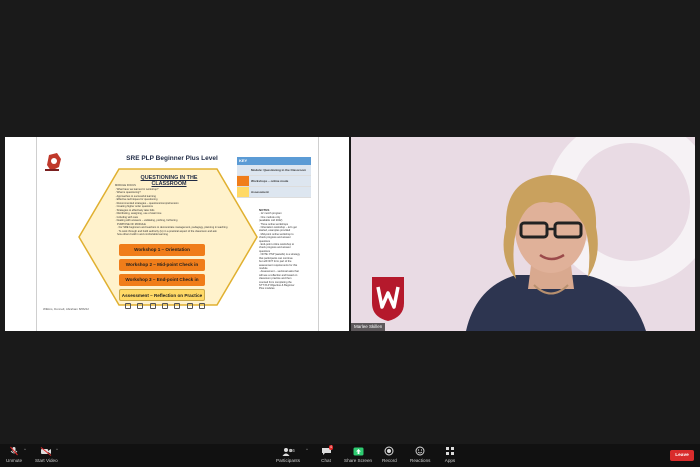 Image resolution: width=700 pixels, height=467 pixels. I want to click on share-screen-label: Share Screen, so click(358, 460).